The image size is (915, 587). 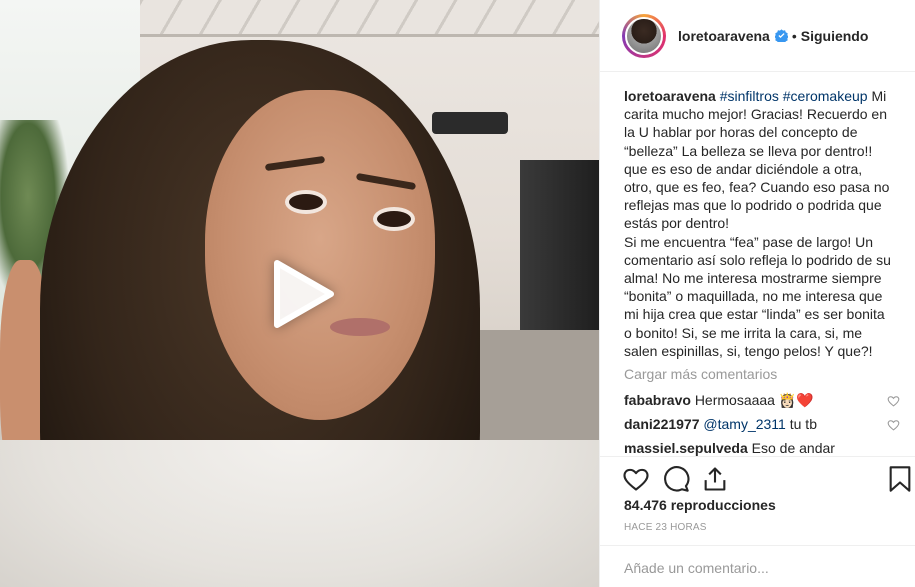 I want to click on post-header: loretoaravena • Siguiendo, so click(x=757, y=36).